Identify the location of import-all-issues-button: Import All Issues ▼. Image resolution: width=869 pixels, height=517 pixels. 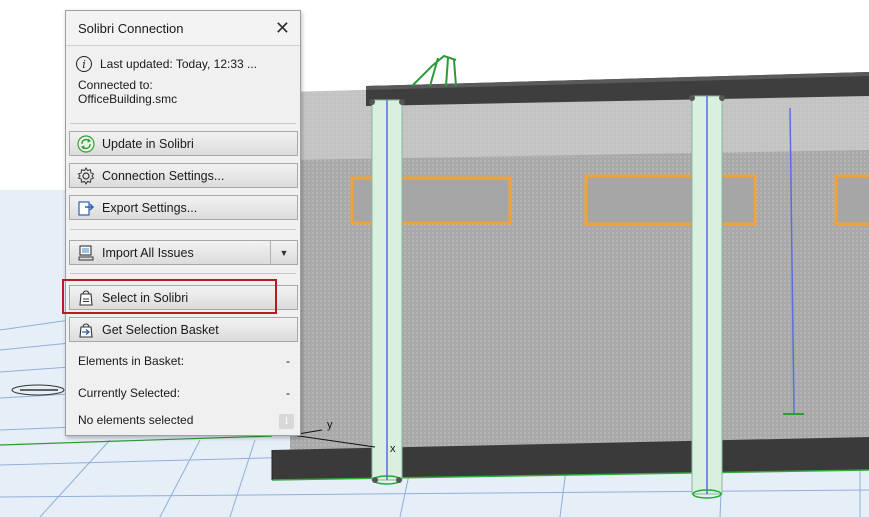
(183, 252).